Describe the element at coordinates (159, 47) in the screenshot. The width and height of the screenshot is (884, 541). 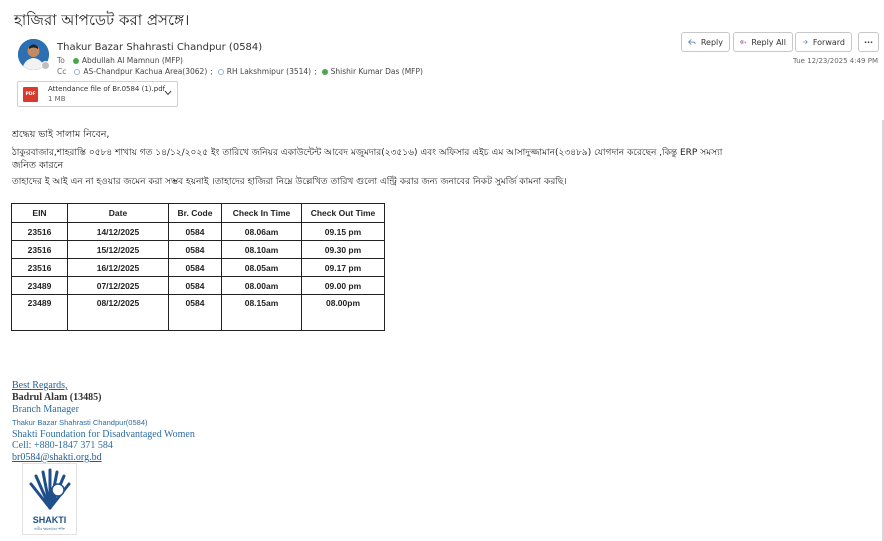
I see `sender-name: Thakur Bazar Shahrasti Chandpur (0584)` at that location.